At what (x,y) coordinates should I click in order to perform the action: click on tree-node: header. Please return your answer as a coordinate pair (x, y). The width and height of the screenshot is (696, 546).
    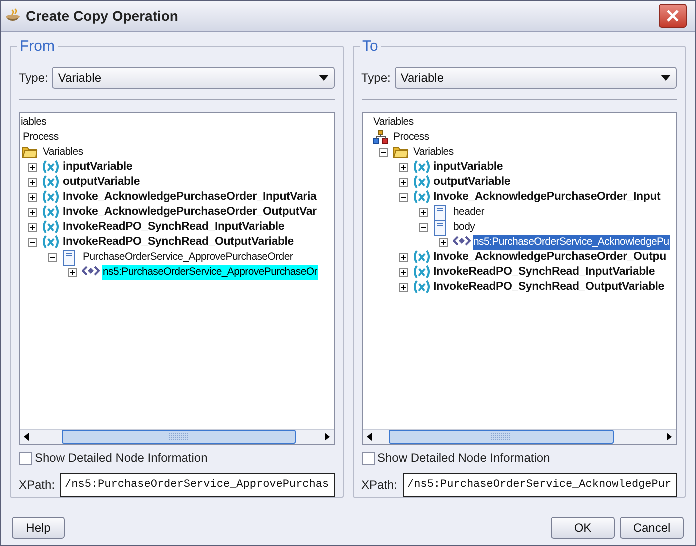
    Looking at the image, I should click on (469, 212).